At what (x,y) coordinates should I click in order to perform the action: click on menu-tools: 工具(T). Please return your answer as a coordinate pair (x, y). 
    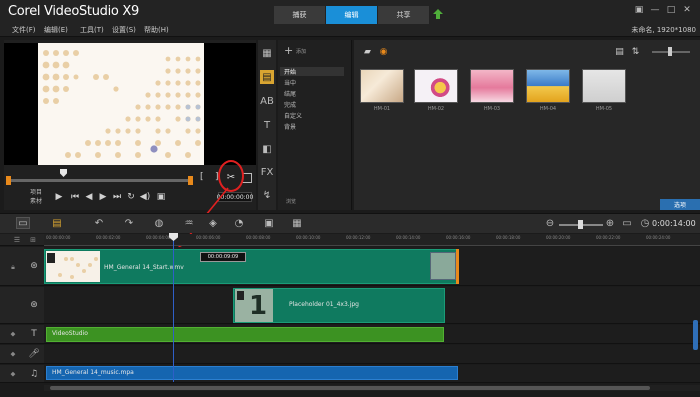
    Looking at the image, I should click on (92, 30).